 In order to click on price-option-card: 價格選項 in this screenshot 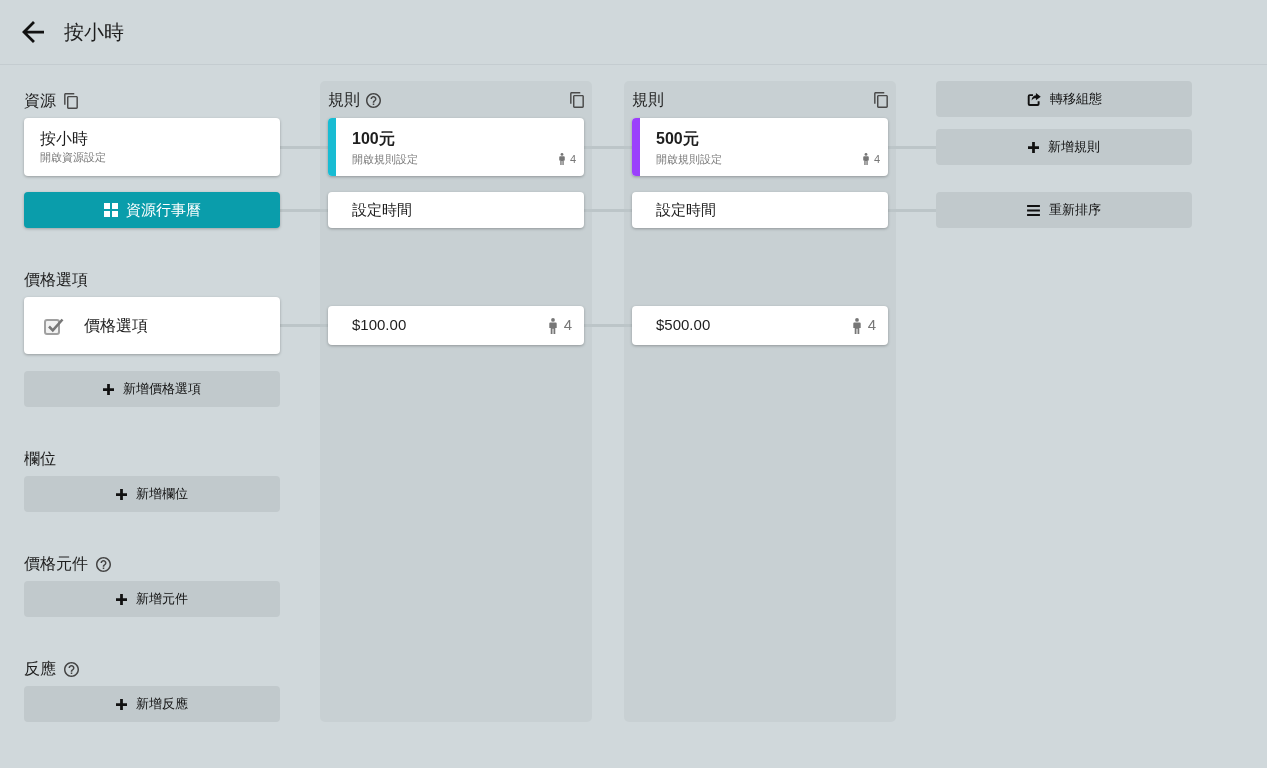, I will do `click(152, 325)`.